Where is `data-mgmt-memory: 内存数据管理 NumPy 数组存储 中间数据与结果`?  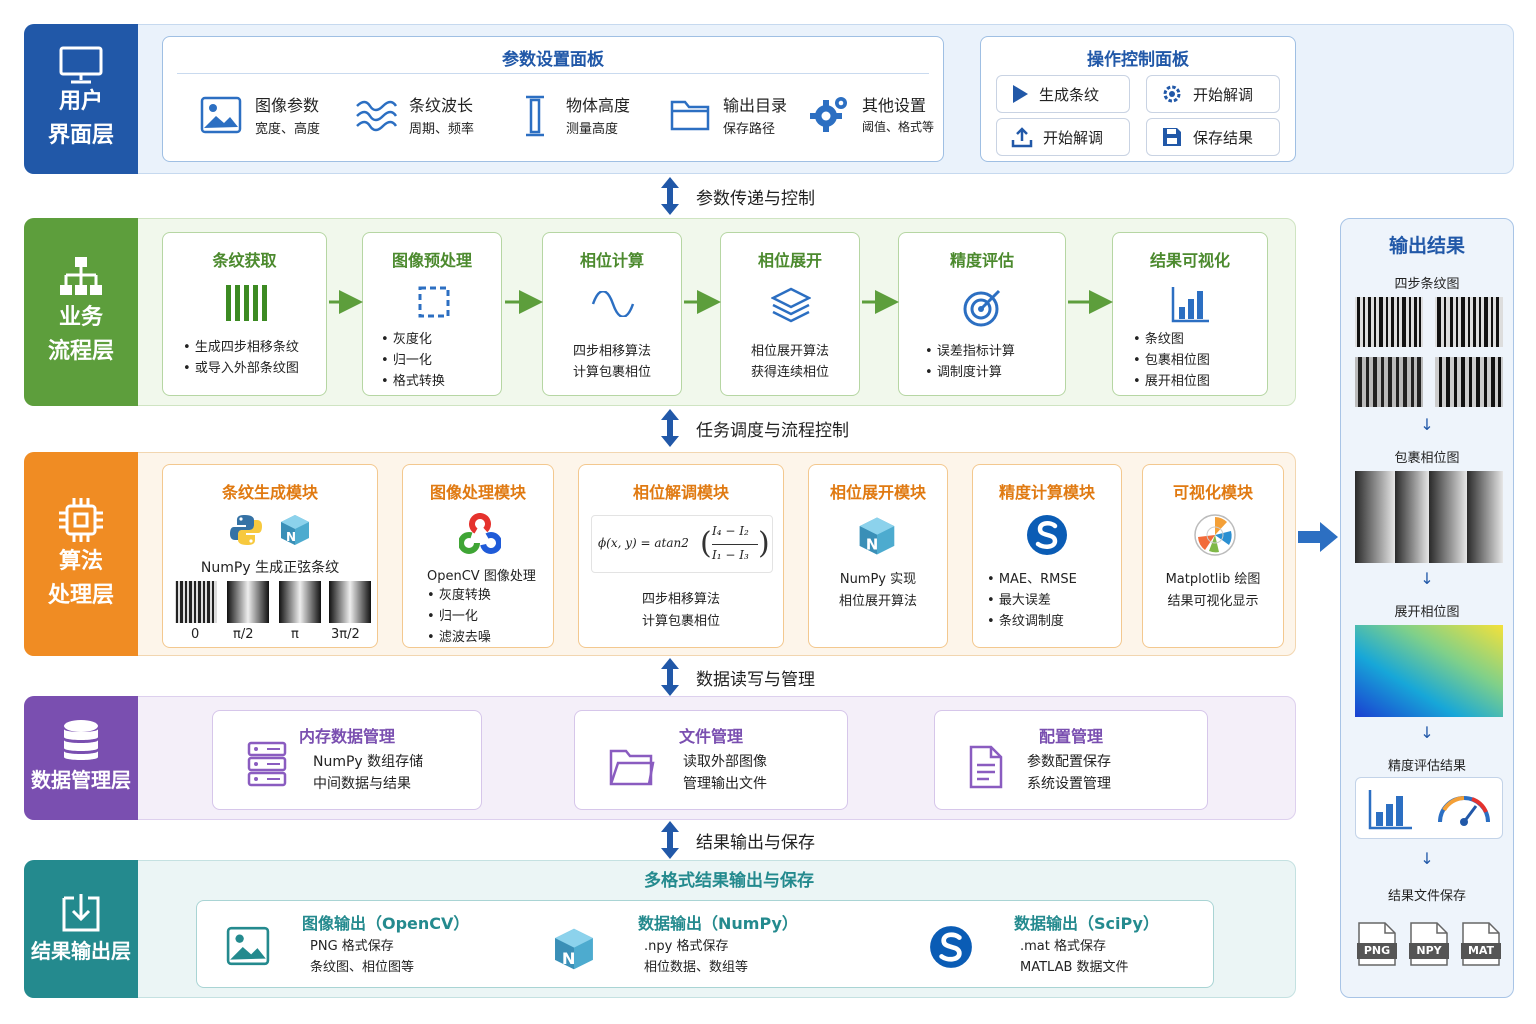
data-mgmt-memory: 内存数据管理 NumPy 数组存储 中间数据与结果 is located at coordinates (347, 760).